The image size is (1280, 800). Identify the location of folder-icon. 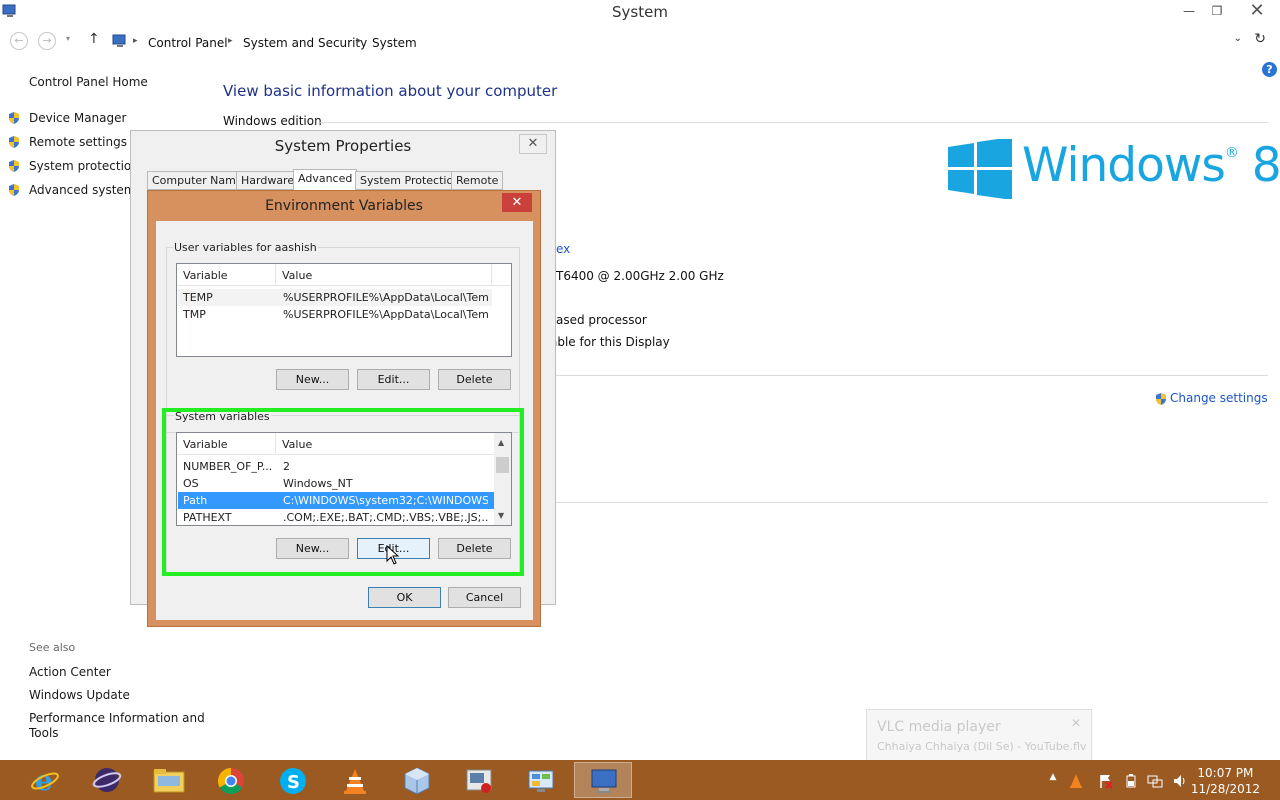
(169, 781).